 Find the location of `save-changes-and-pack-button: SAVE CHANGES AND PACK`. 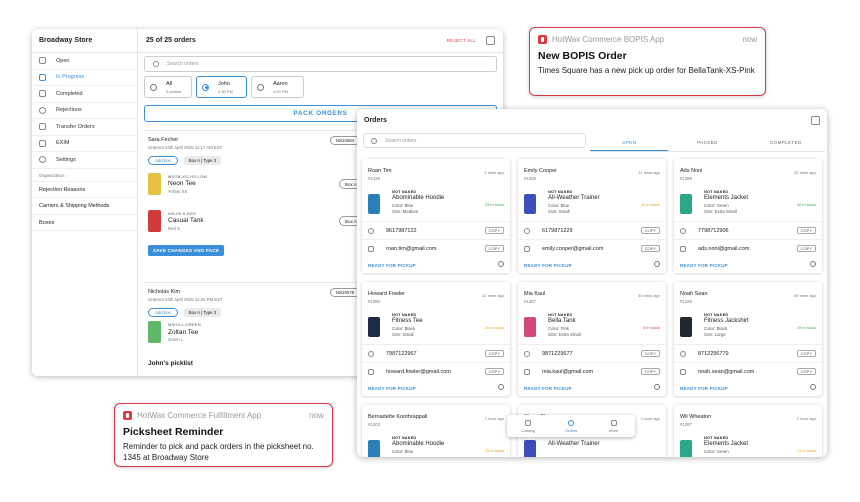

save-changes-and-pack-button: SAVE CHANGES AND PACK is located at coordinates (186, 250).